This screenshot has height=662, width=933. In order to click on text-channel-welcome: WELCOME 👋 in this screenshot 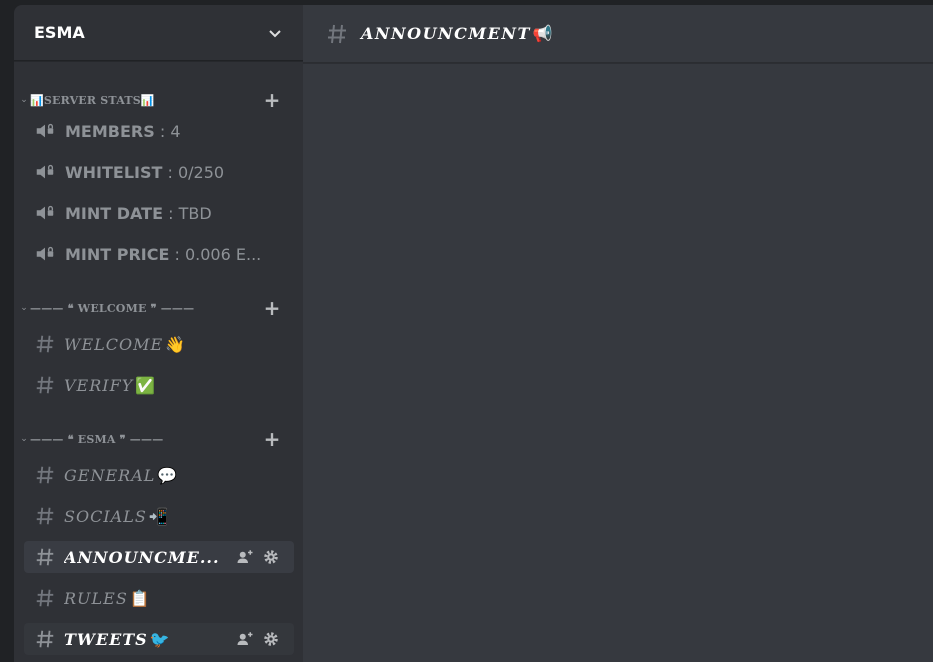, I will do `click(159, 344)`.